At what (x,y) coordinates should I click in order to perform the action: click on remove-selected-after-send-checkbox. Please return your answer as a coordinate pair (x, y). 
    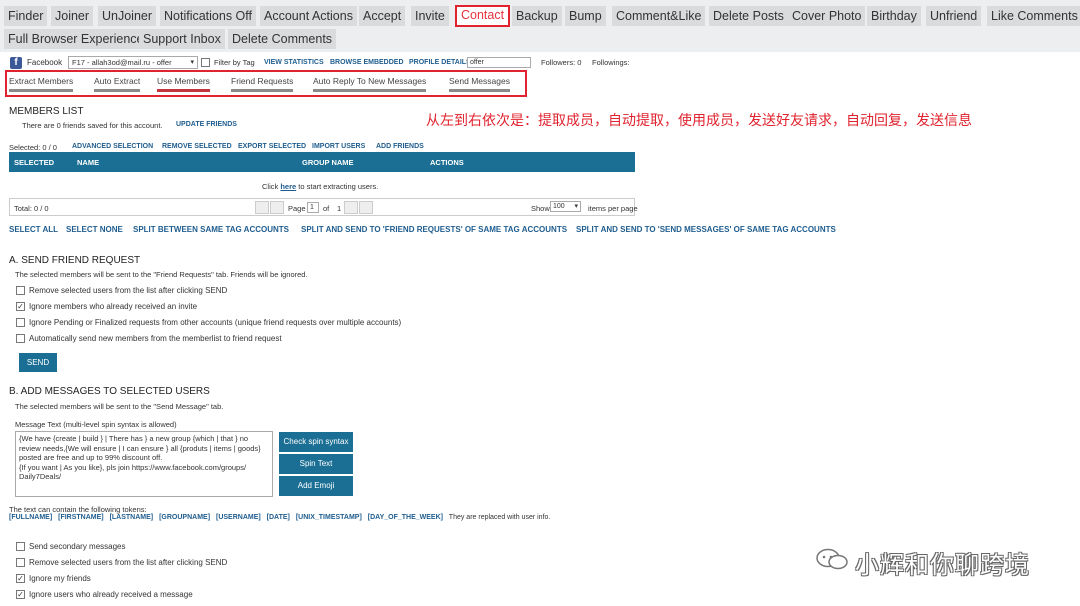
    Looking at the image, I should click on (20, 562).